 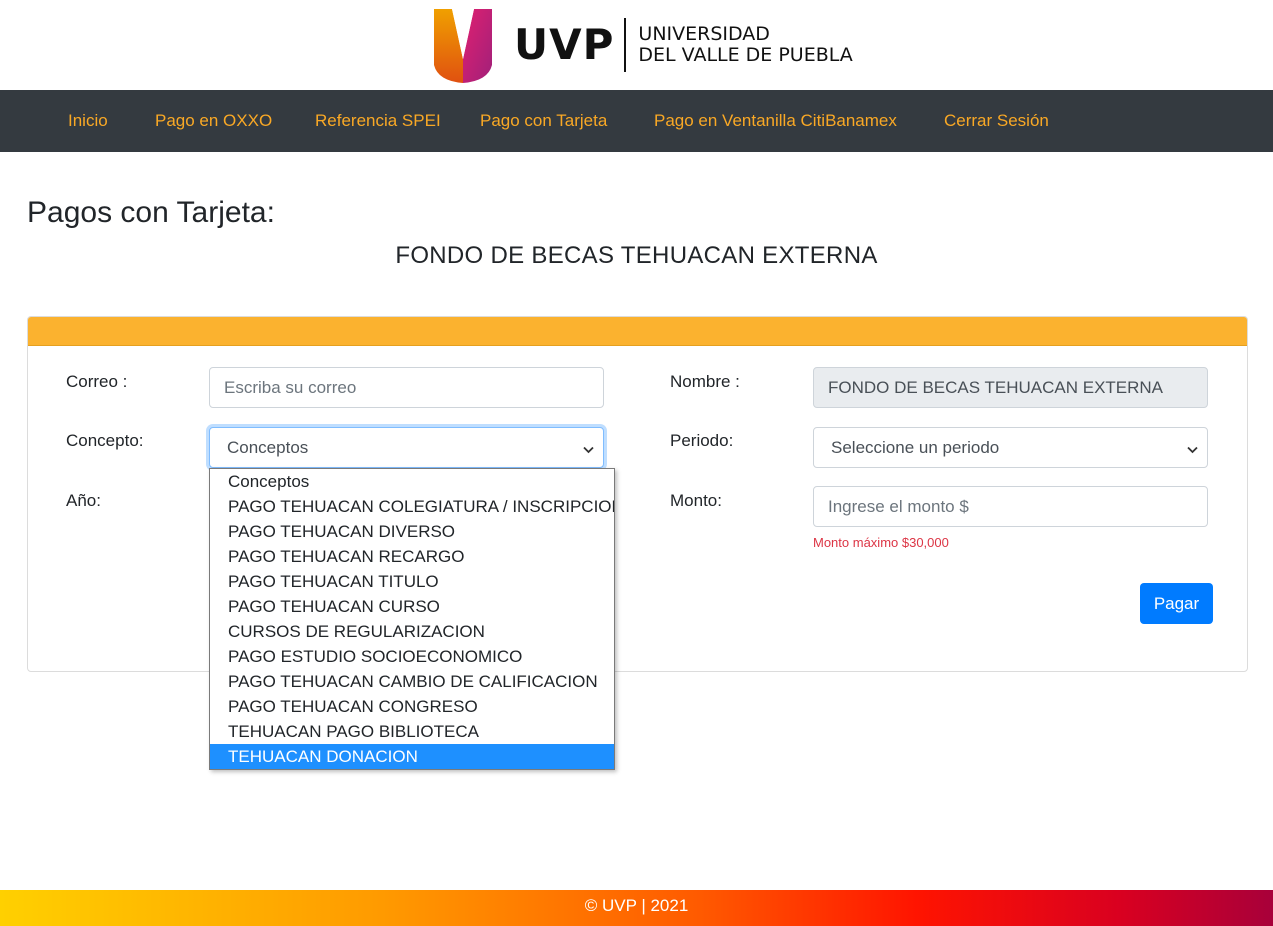 What do you see at coordinates (412, 531) in the screenshot?
I see `concepto-option: PAGO TEHUACAN DIVERSO` at bounding box center [412, 531].